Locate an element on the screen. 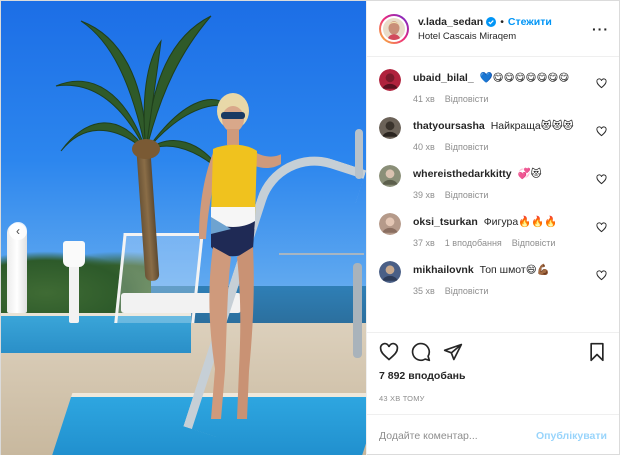 The image size is (620, 455). post-actions-bar is located at coordinates (493, 351).